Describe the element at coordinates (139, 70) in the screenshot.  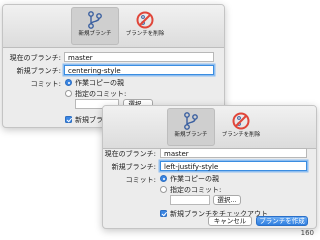
I see `new-branch-input: centering-style` at that location.